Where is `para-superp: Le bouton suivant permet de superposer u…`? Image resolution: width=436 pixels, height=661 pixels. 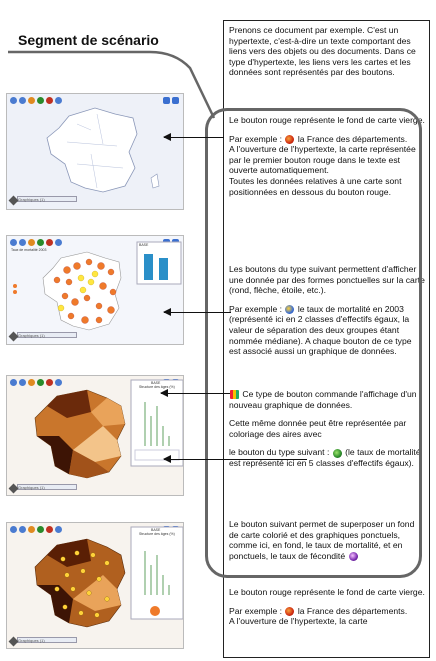 para-superp: Le bouton suivant permet de superposer u… is located at coordinates (322, 540).